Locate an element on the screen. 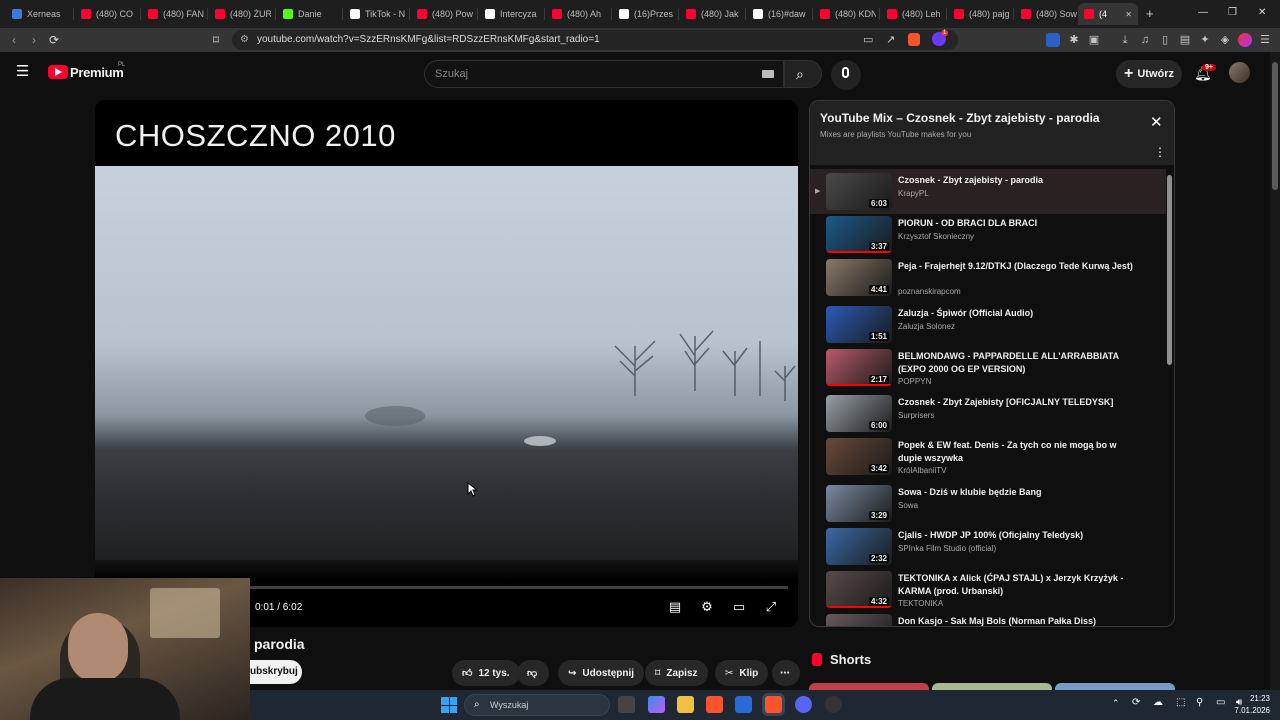 The width and height of the screenshot is (1280, 720). windows-start-icon is located at coordinates (449, 705).